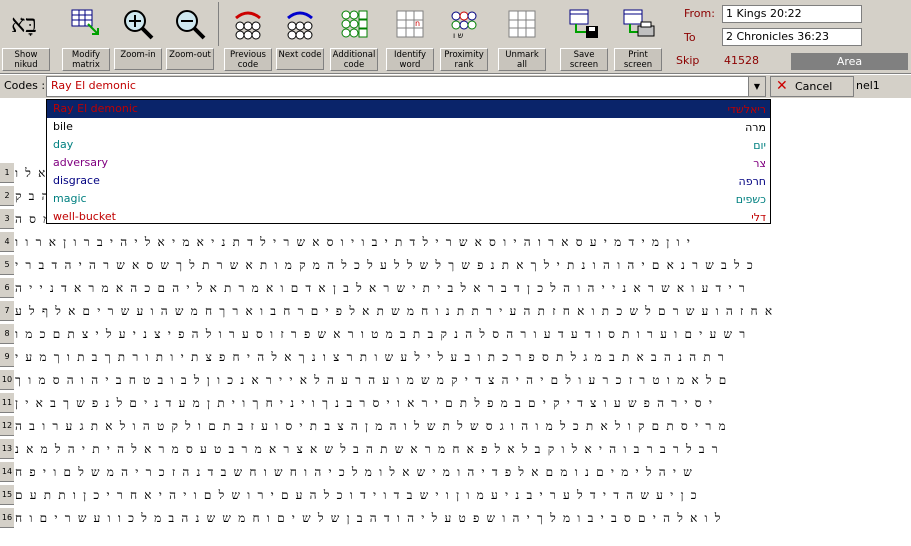  What do you see at coordinates (84, 216) in the screenshot?
I see `dropdown-item-label: well-bucket` at bounding box center [84, 216].